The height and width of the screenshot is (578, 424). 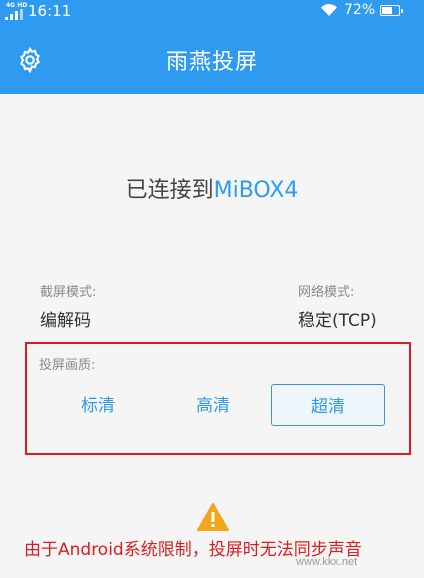 I want to click on connection-prefix: 已连接到, so click(x=169, y=190).